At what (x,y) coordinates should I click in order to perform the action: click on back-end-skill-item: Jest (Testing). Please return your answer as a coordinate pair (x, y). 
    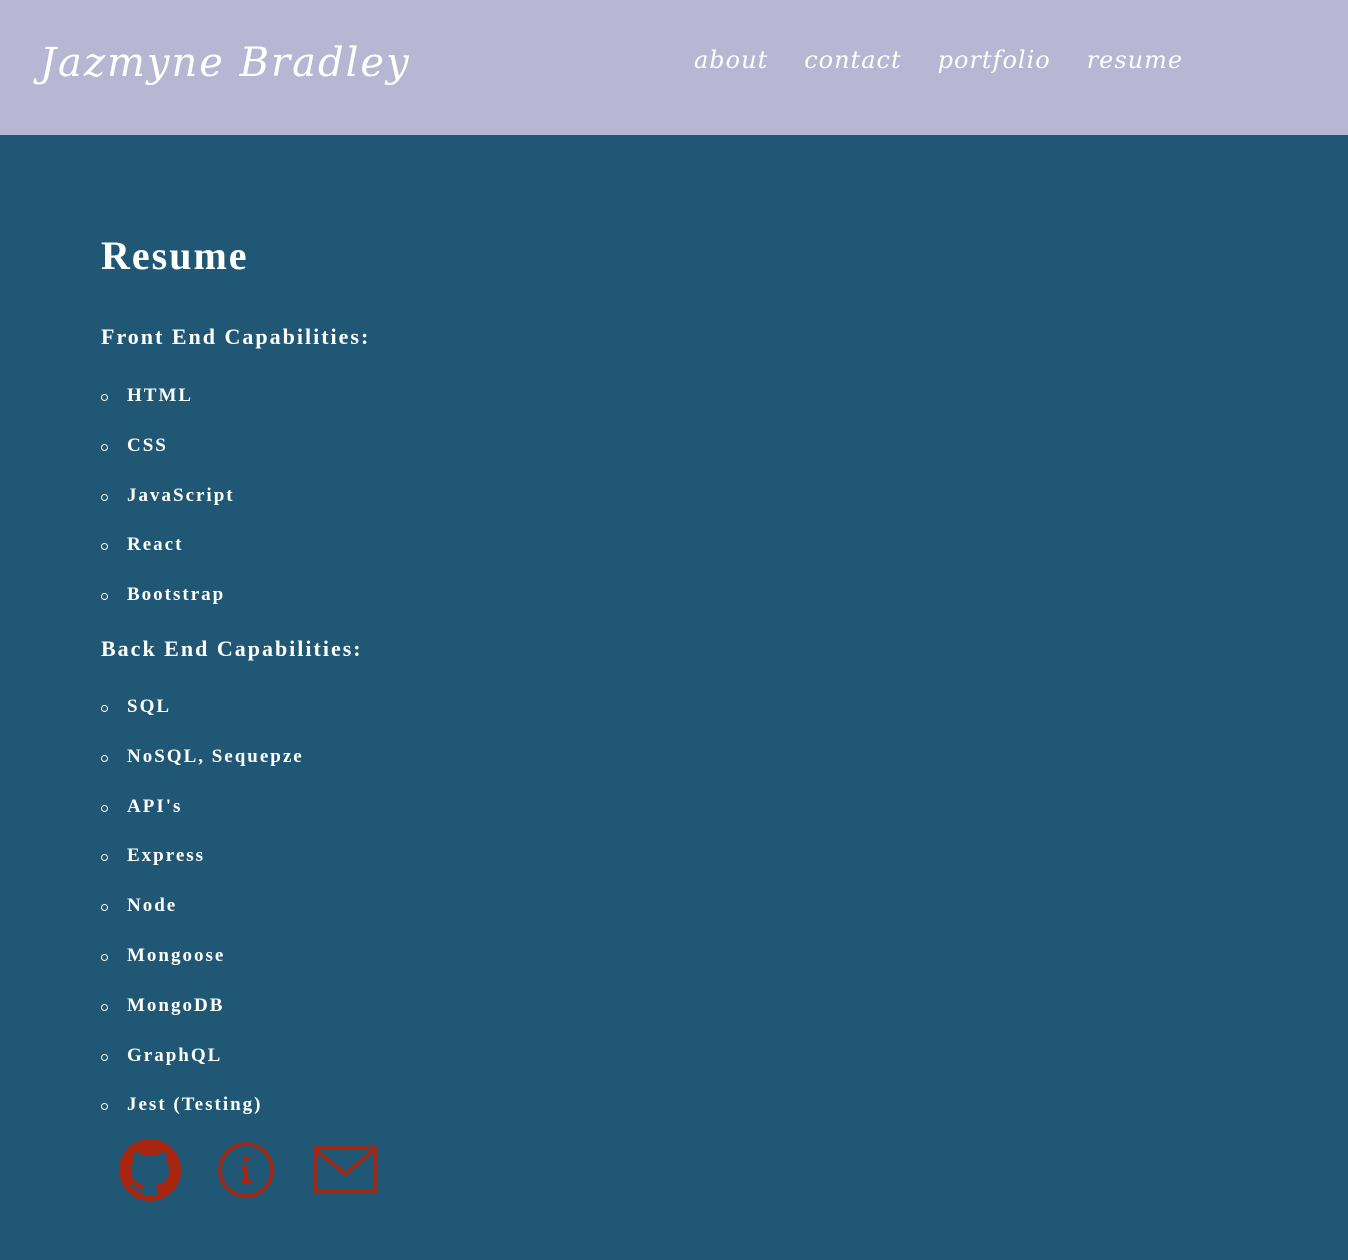
    Looking at the image, I should click on (202, 1119).